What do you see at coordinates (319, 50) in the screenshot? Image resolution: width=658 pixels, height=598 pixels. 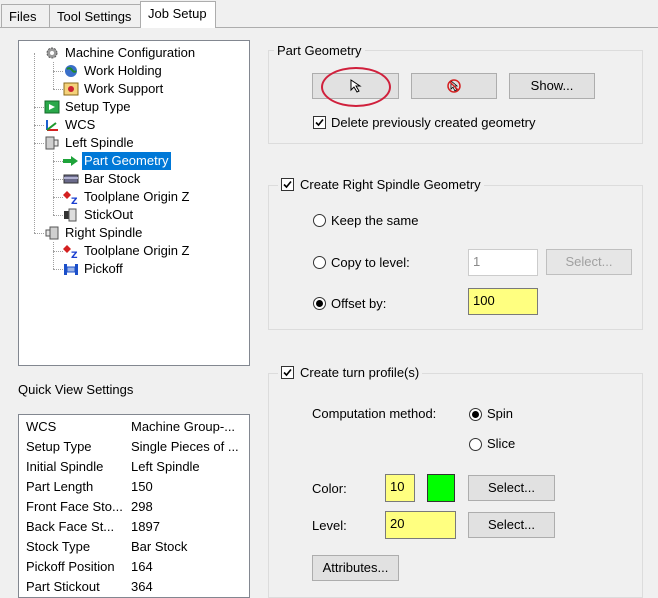 I see `part-geometry-title: Part Geometry` at bounding box center [319, 50].